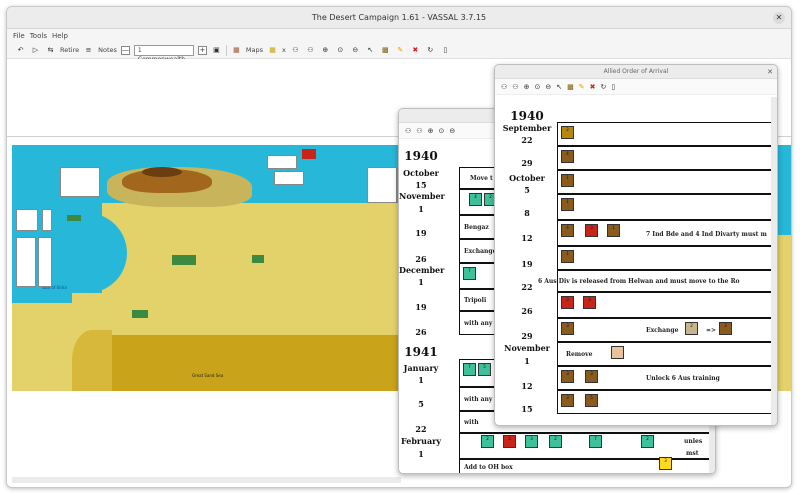 Image resolution: width=800 pixels, height=495 pixels. I want to click on menu-file: File, so click(19, 36).